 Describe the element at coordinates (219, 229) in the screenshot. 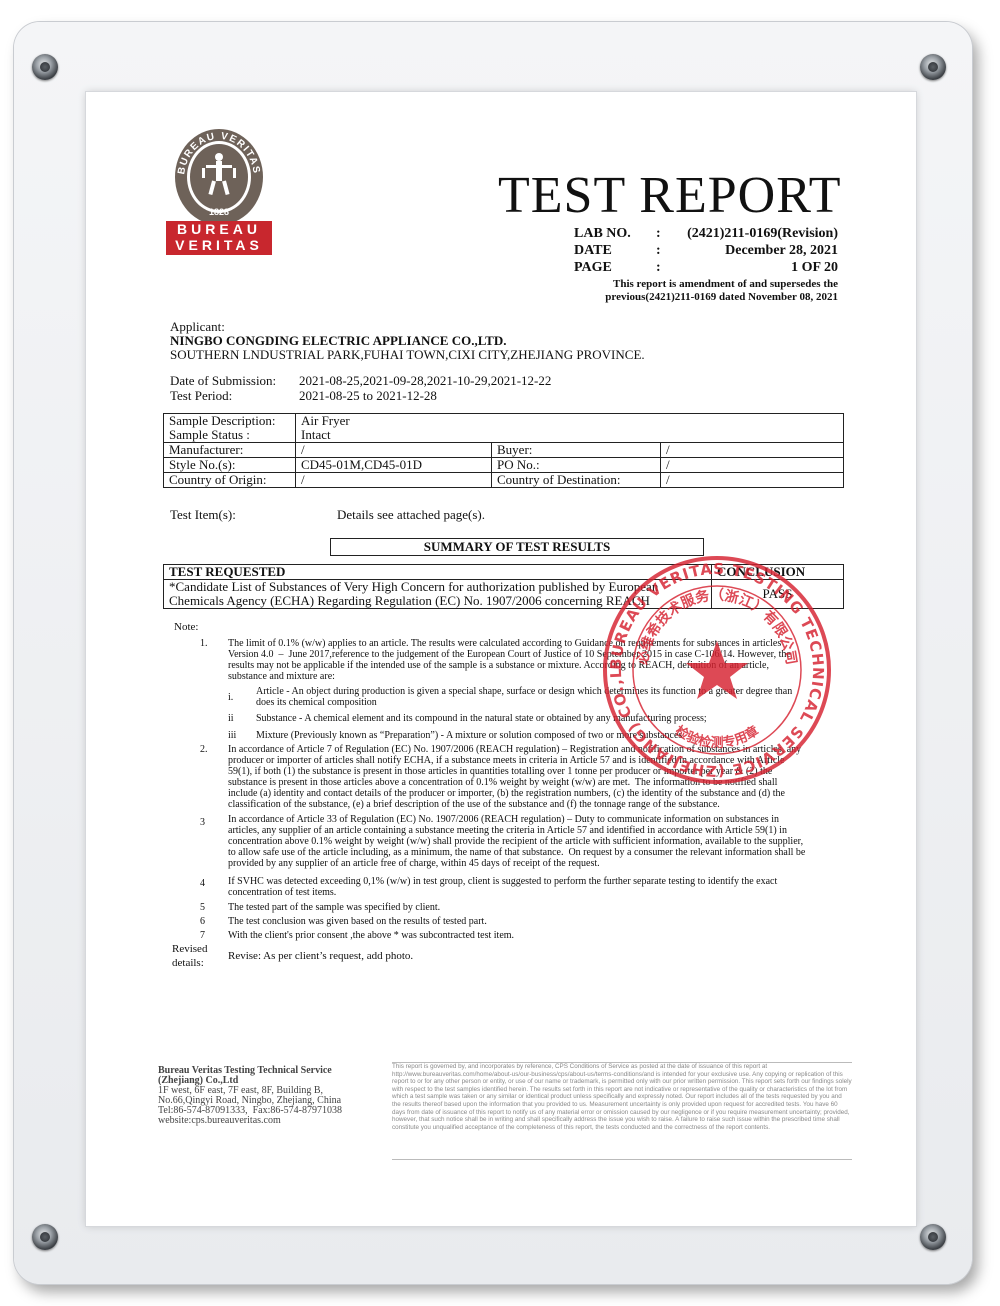

I see `logo-banner-top: BUREAU` at that location.